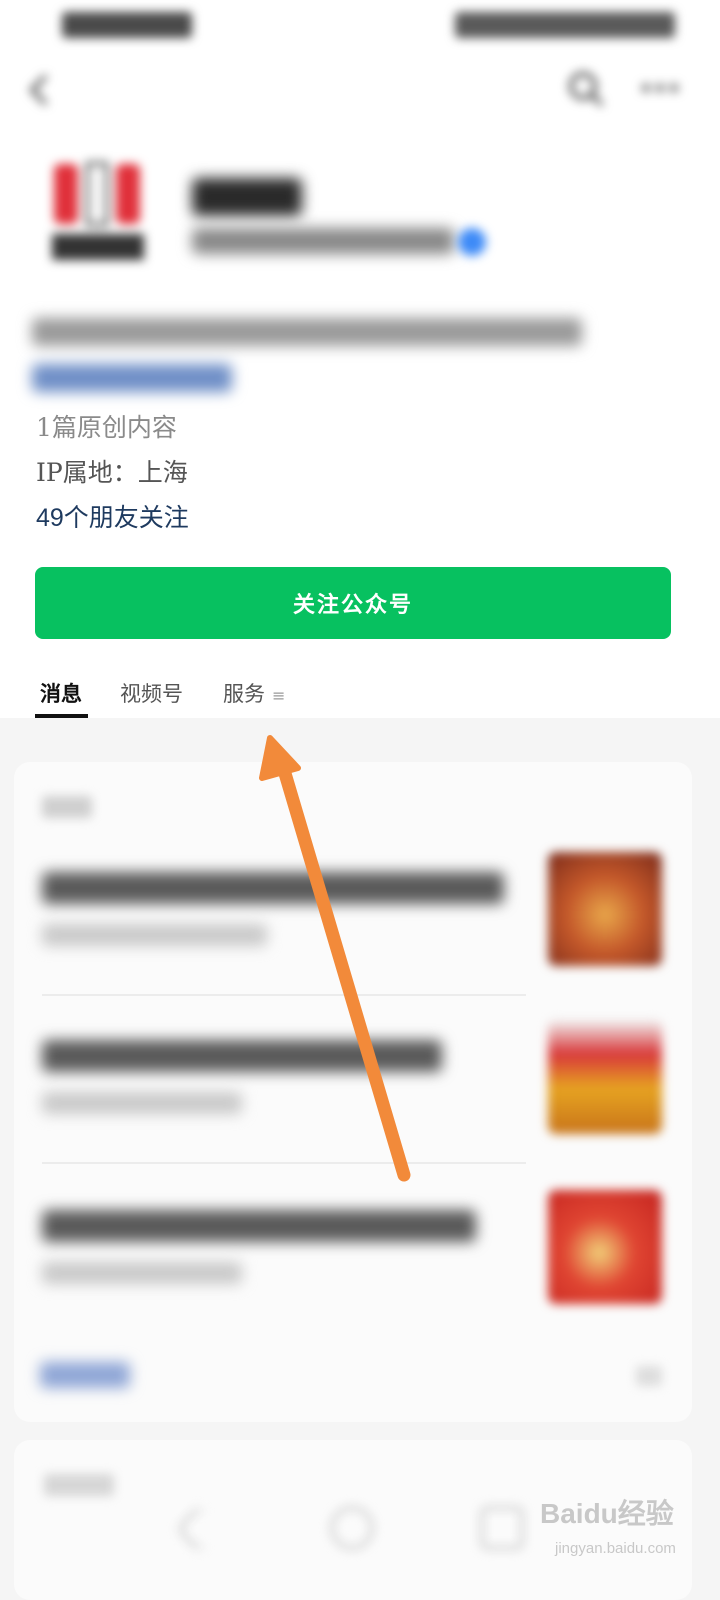 This screenshot has height=1600, width=720. What do you see at coordinates (98, 213) in the screenshot?
I see `account-avatar` at bounding box center [98, 213].